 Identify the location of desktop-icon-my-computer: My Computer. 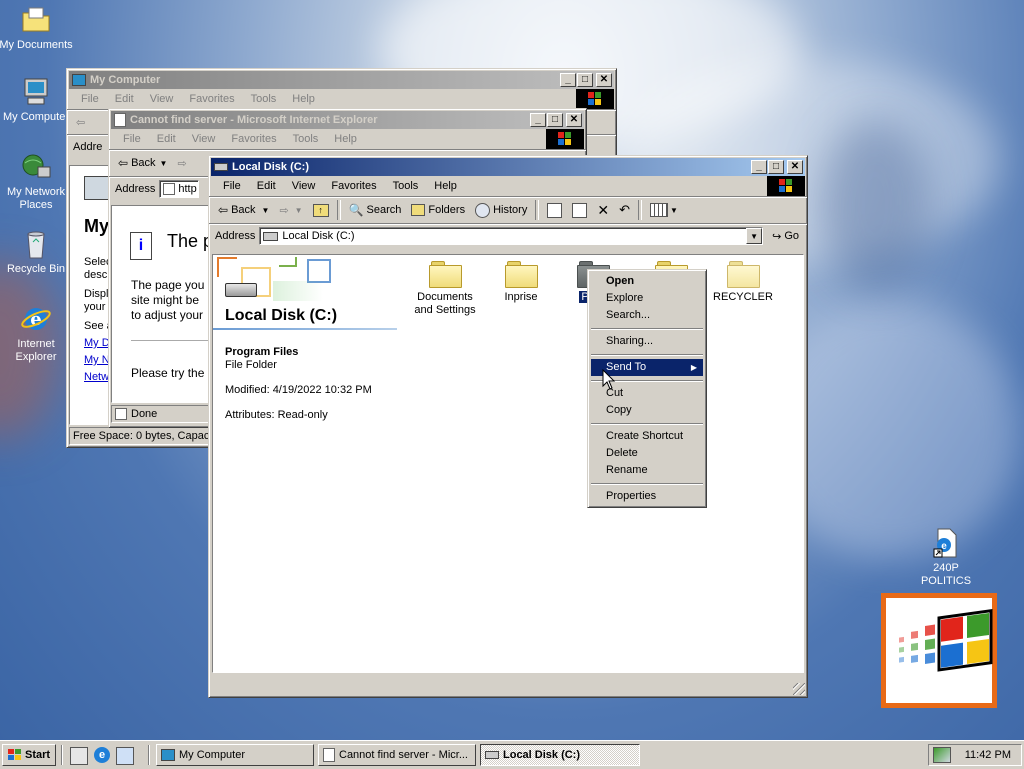
(37, 100).